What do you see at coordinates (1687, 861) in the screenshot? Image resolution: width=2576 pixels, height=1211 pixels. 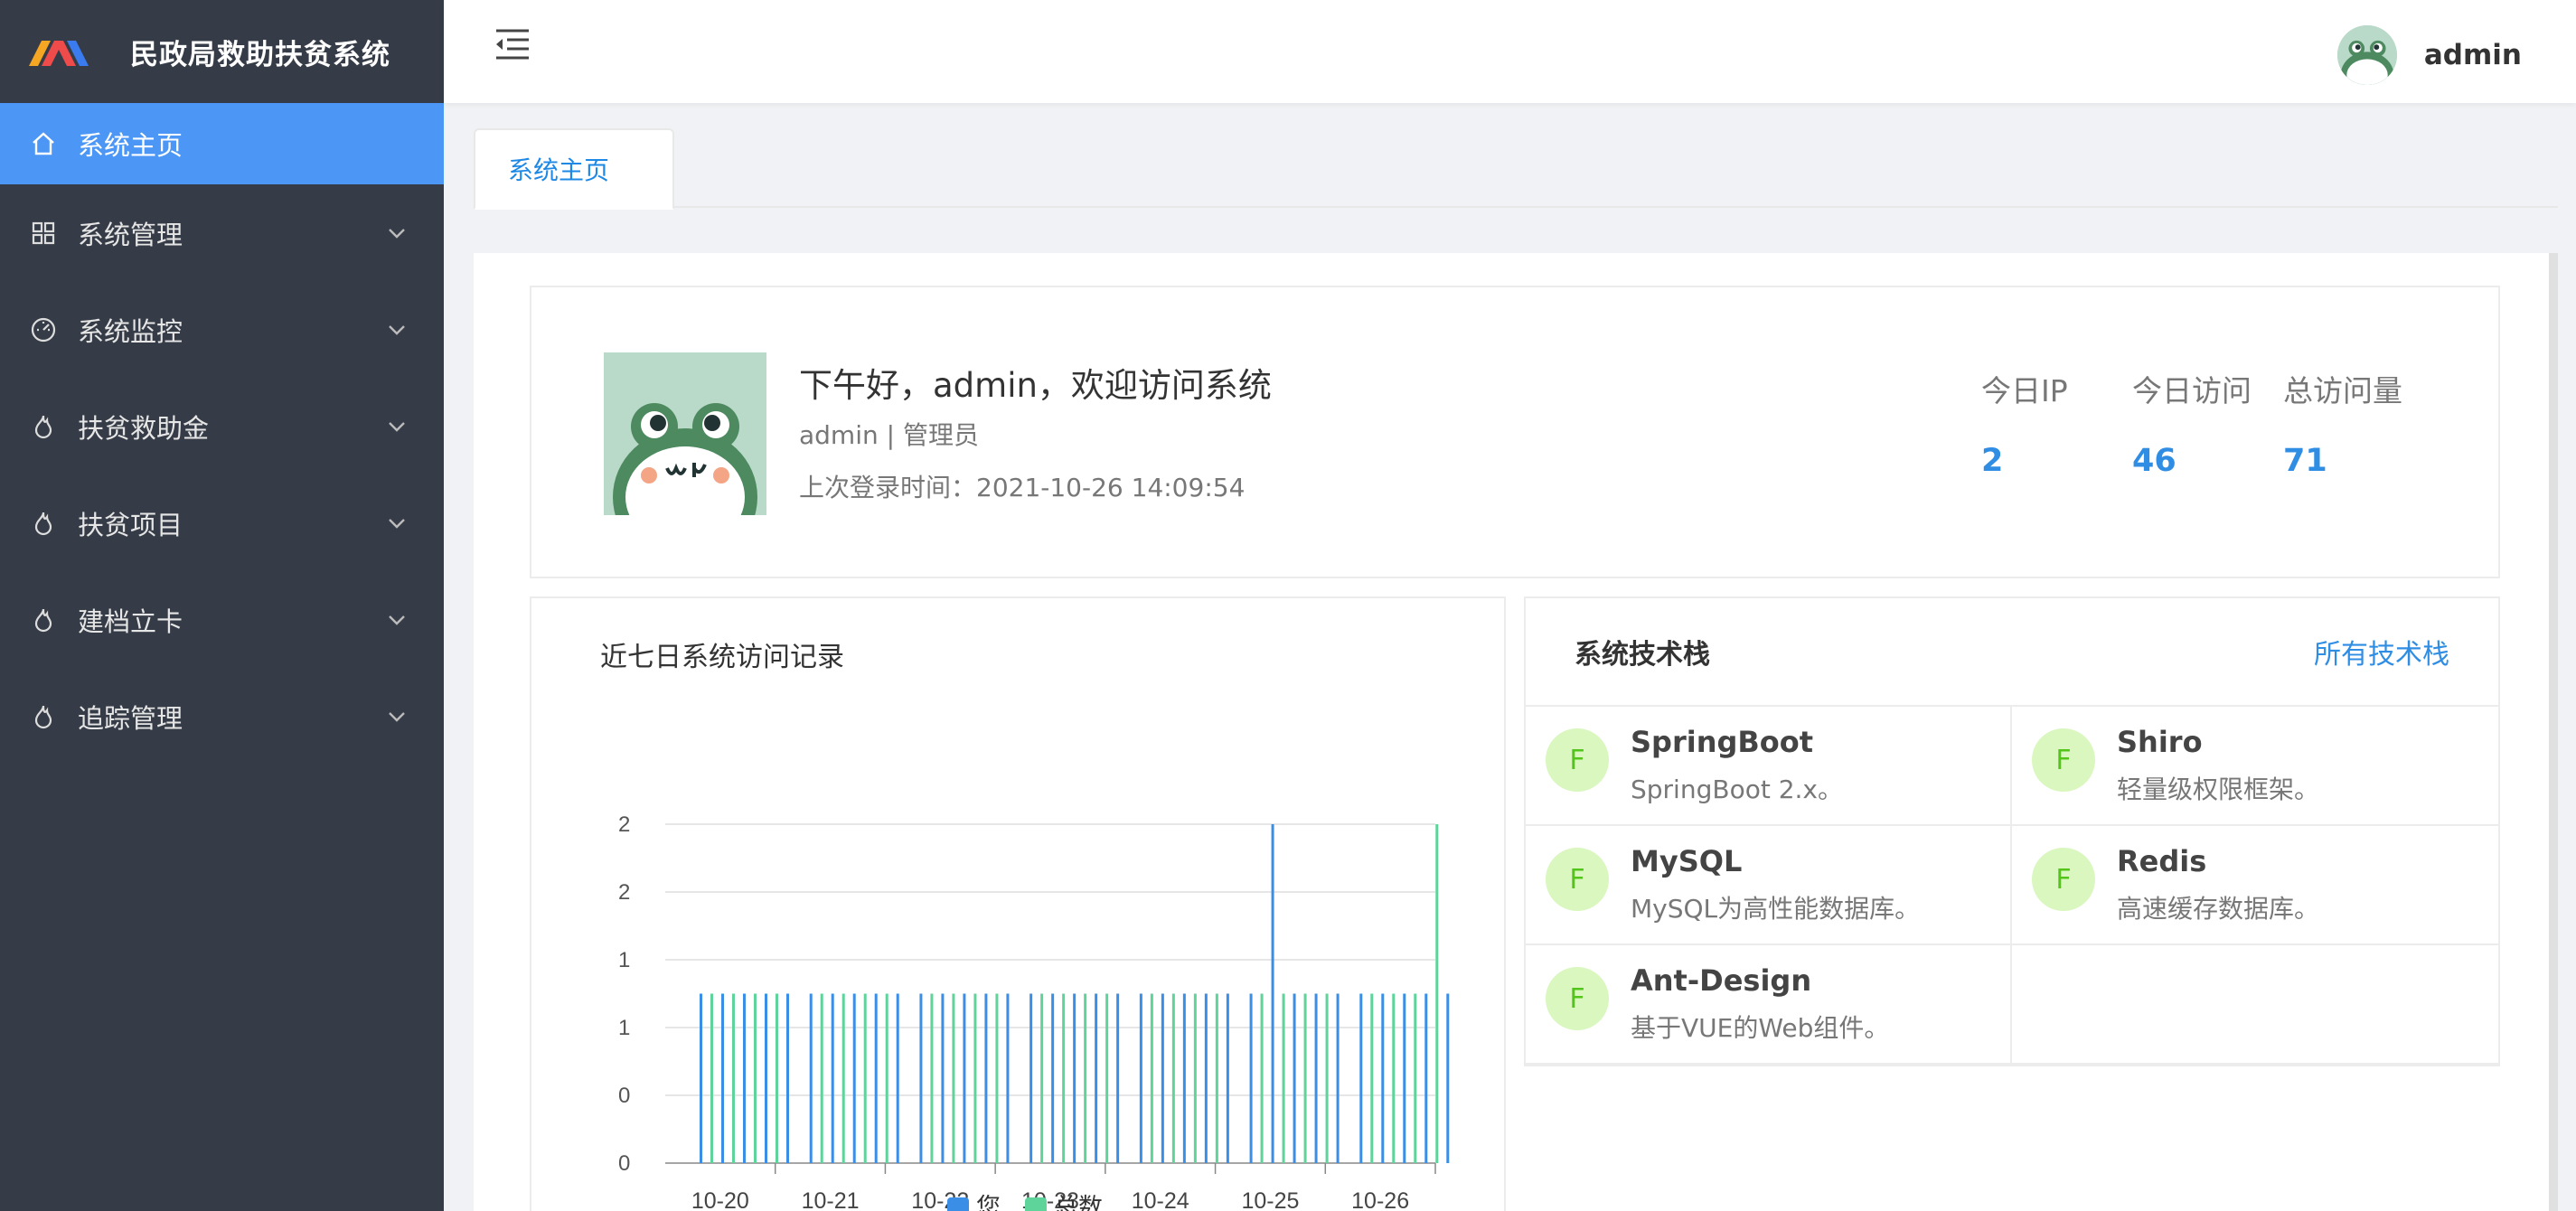 I see `tech-name: MySQL` at bounding box center [1687, 861].